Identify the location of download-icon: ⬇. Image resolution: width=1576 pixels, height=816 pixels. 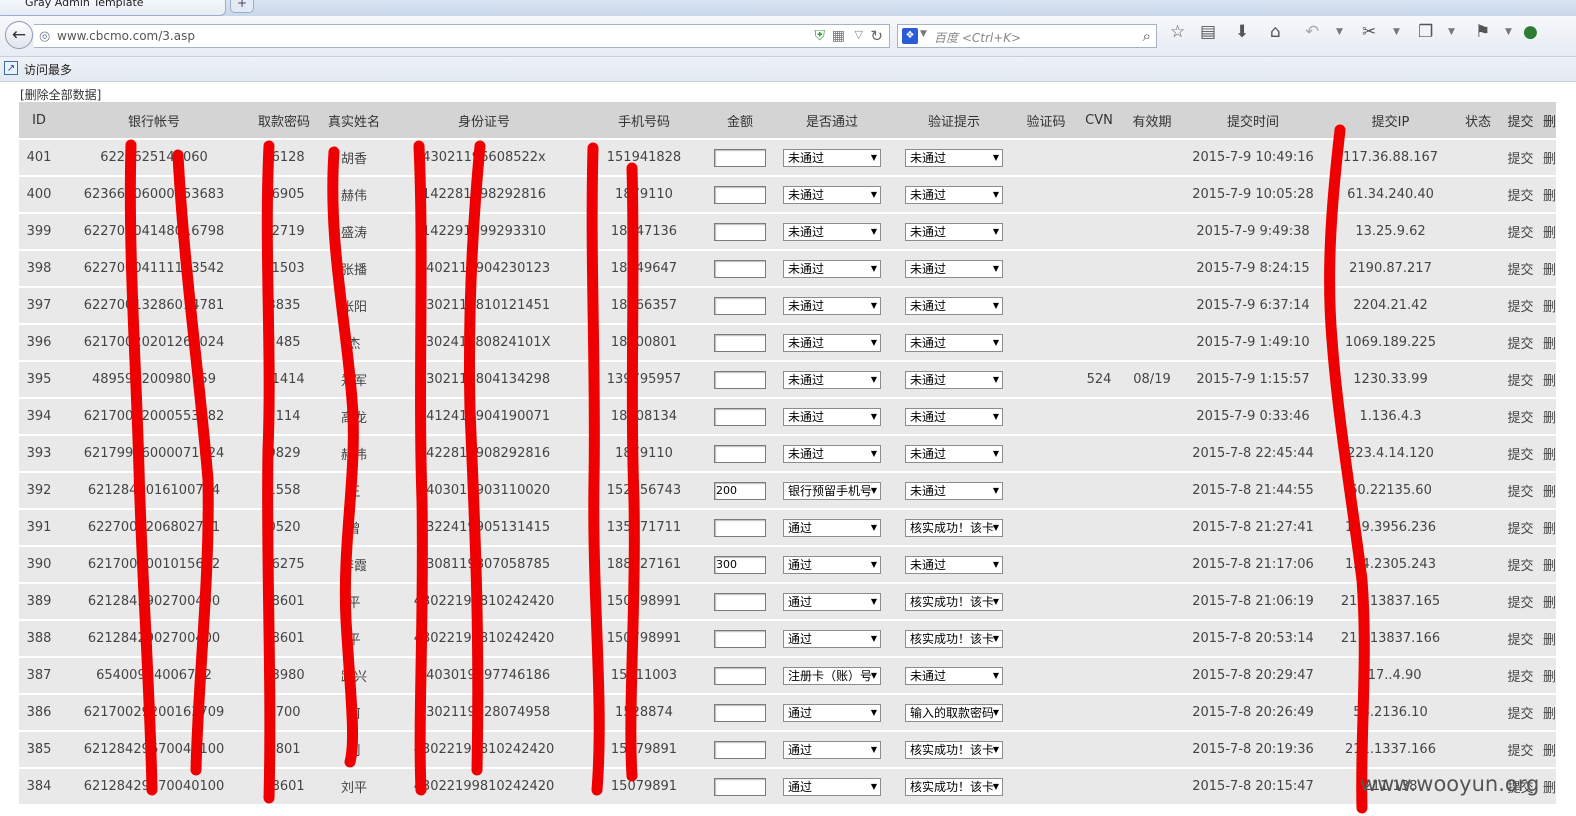
(1242, 32).